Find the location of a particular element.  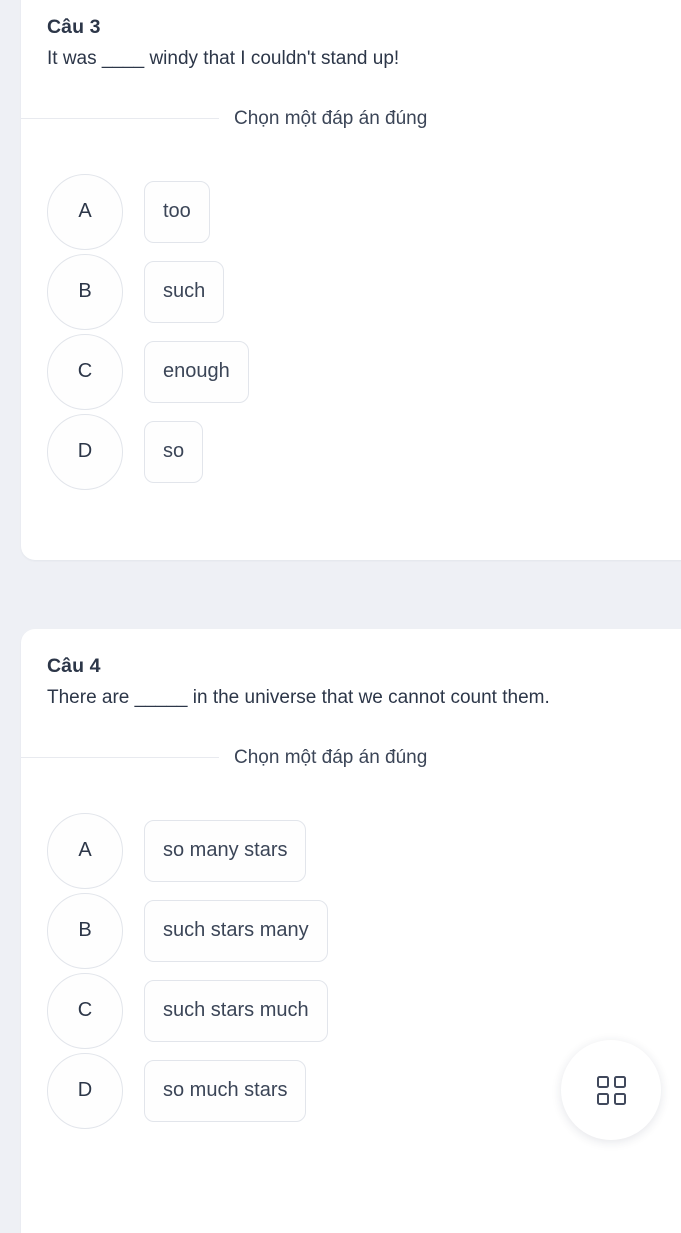

question-3-prompt-label: Chọn một đáp án đúng is located at coordinates (331, 118).